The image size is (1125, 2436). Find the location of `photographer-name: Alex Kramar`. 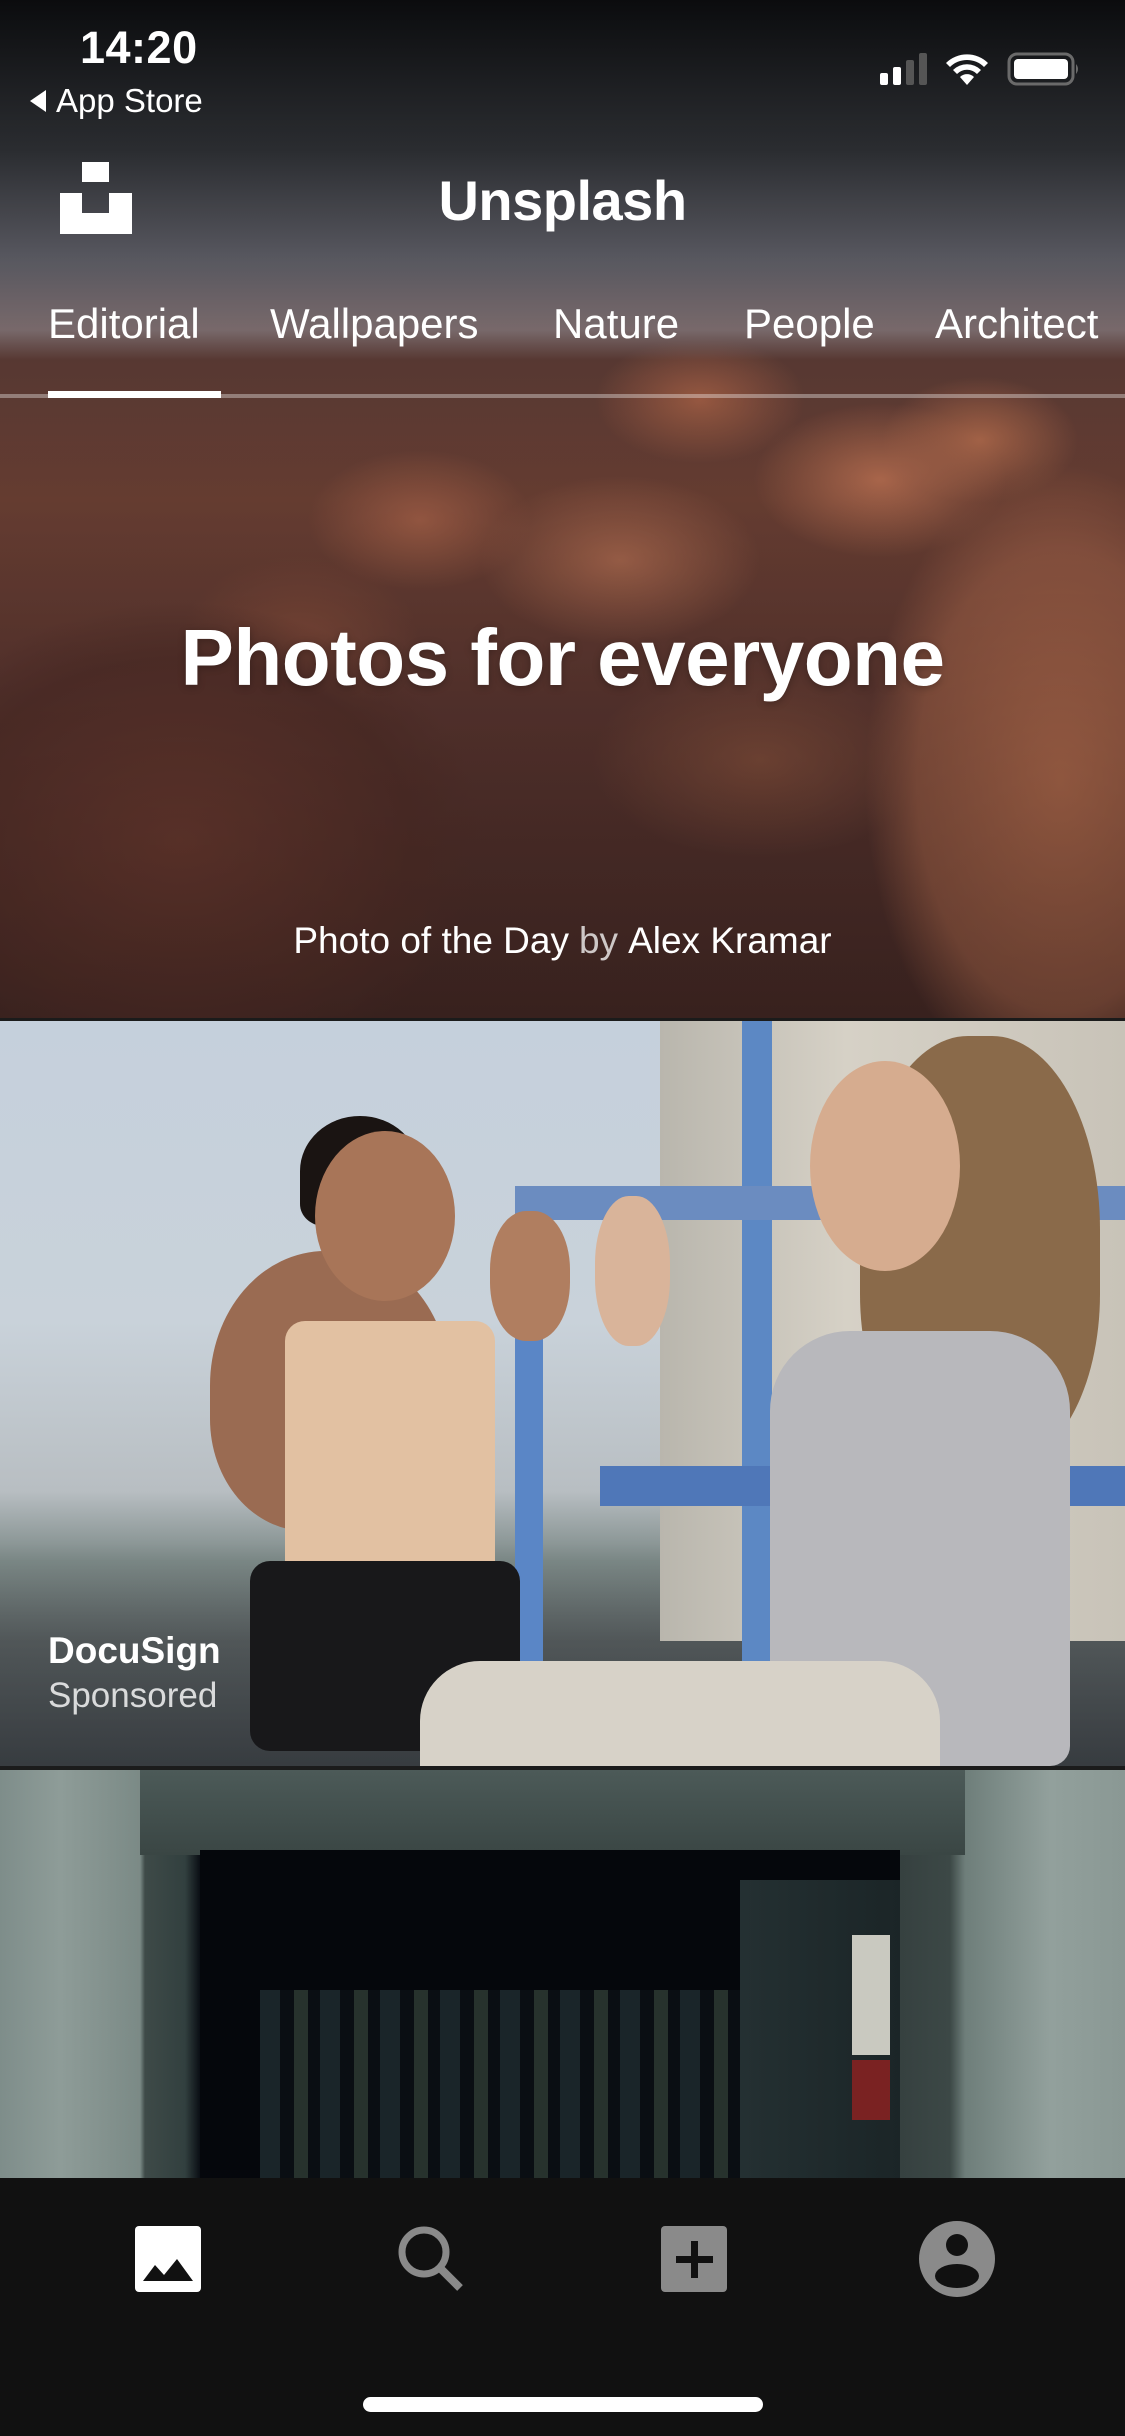

photographer-name: Alex Kramar is located at coordinates (730, 940).